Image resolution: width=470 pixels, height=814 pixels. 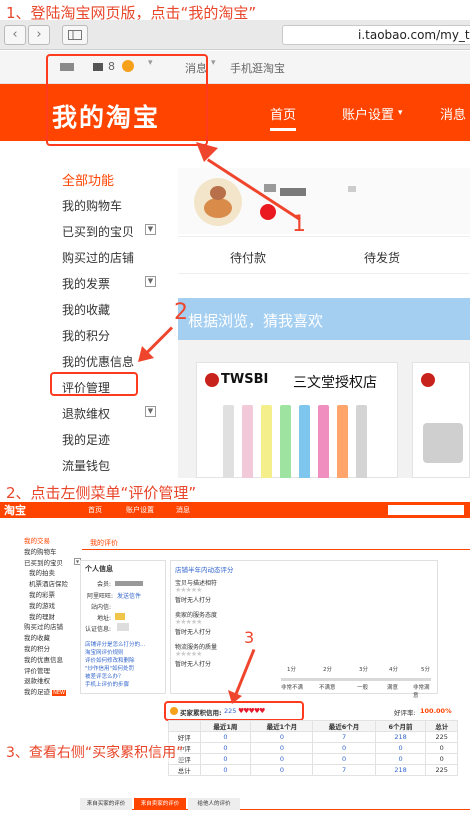 I want to click on help-link: 评价如何修改和删除, so click(x=115, y=661).